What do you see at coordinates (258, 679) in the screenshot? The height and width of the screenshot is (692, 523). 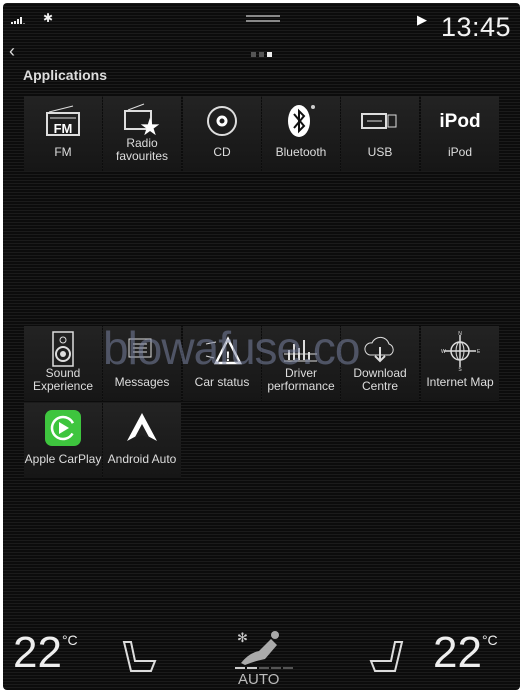 I see `auto-climate-button: AUTO` at bounding box center [258, 679].